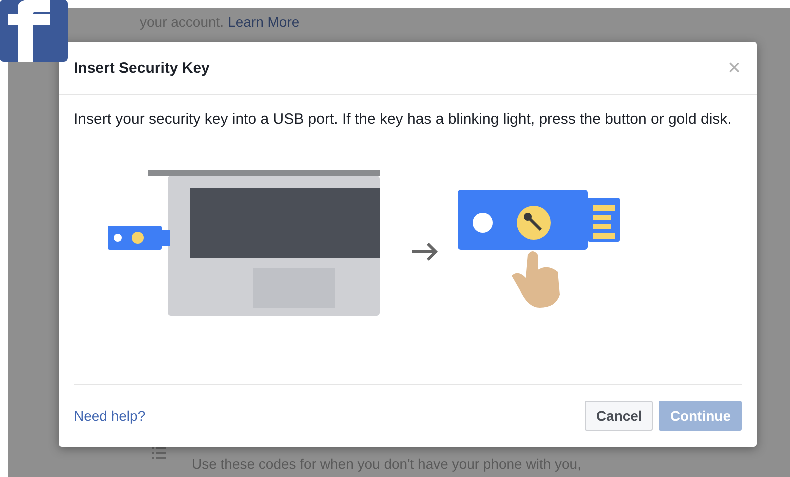 The image size is (790, 477). I want to click on list-icon, so click(160, 453).